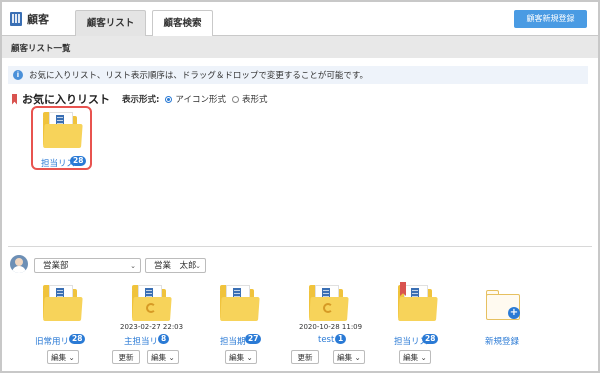  I want to click on tab-customer-list: 顧客リスト, so click(110, 23).